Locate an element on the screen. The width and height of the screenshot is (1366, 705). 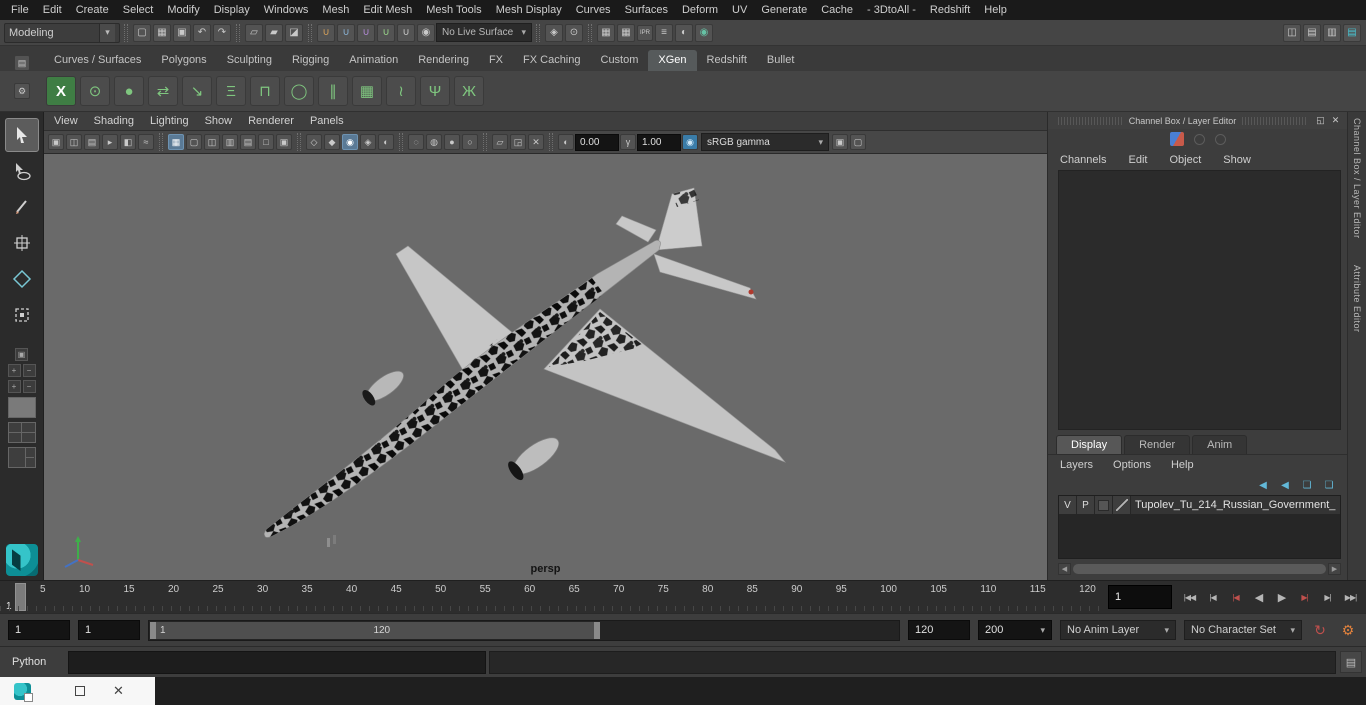
panel-menu-view: View is located at coordinates (66, 121).